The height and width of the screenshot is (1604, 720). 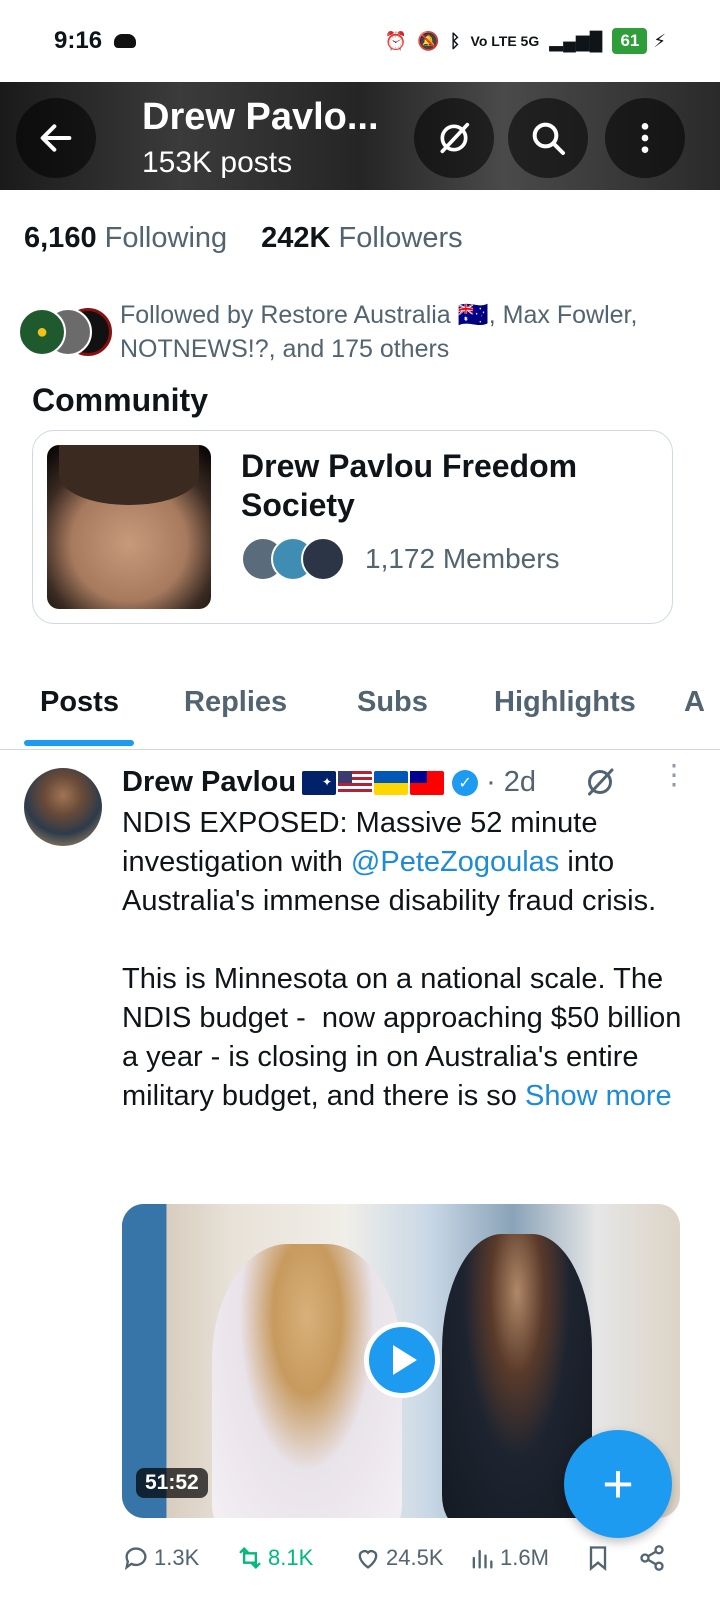 I want to click on arrow-left-icon, so click(x=56, y=138).